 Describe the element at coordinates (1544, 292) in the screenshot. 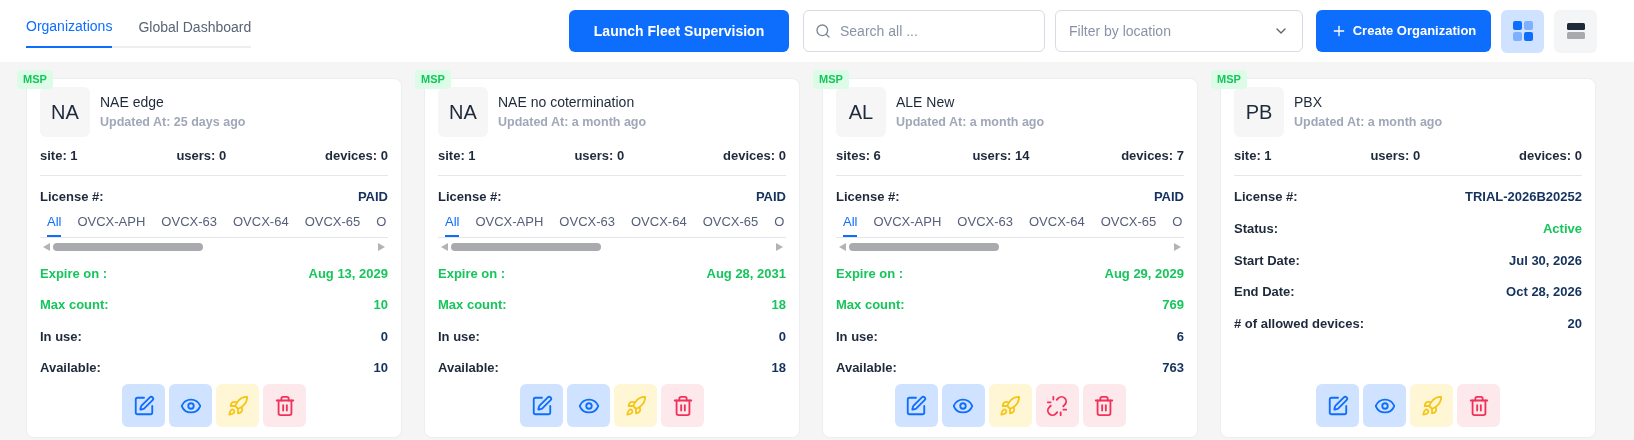

I see `detail-value: Oct 28, 2026` at that location.